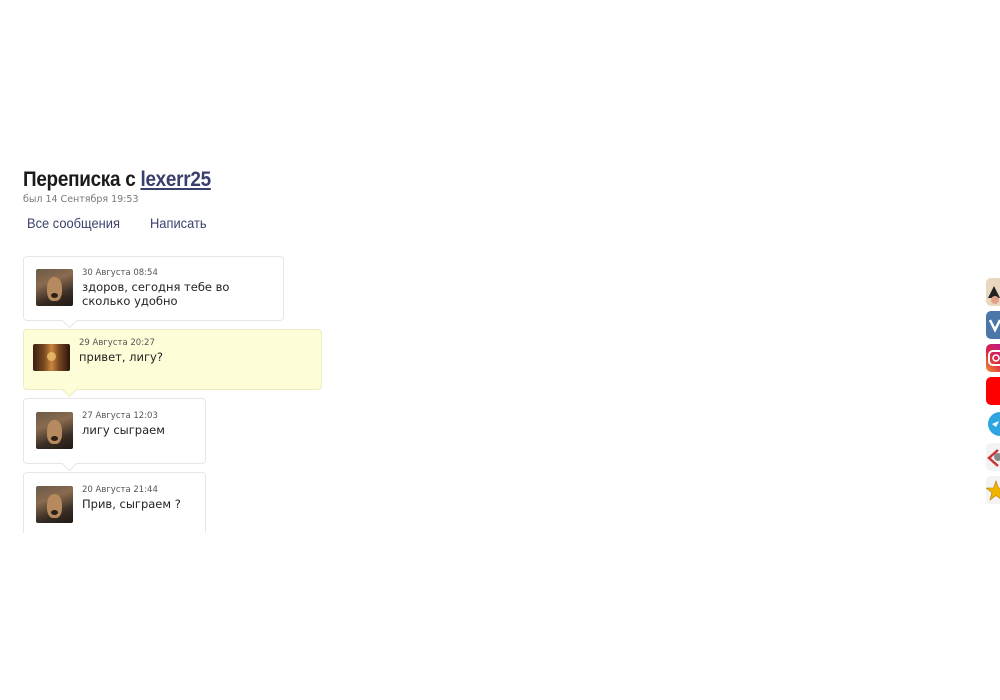  I want to click on avatar-icon, so click(993, 292).